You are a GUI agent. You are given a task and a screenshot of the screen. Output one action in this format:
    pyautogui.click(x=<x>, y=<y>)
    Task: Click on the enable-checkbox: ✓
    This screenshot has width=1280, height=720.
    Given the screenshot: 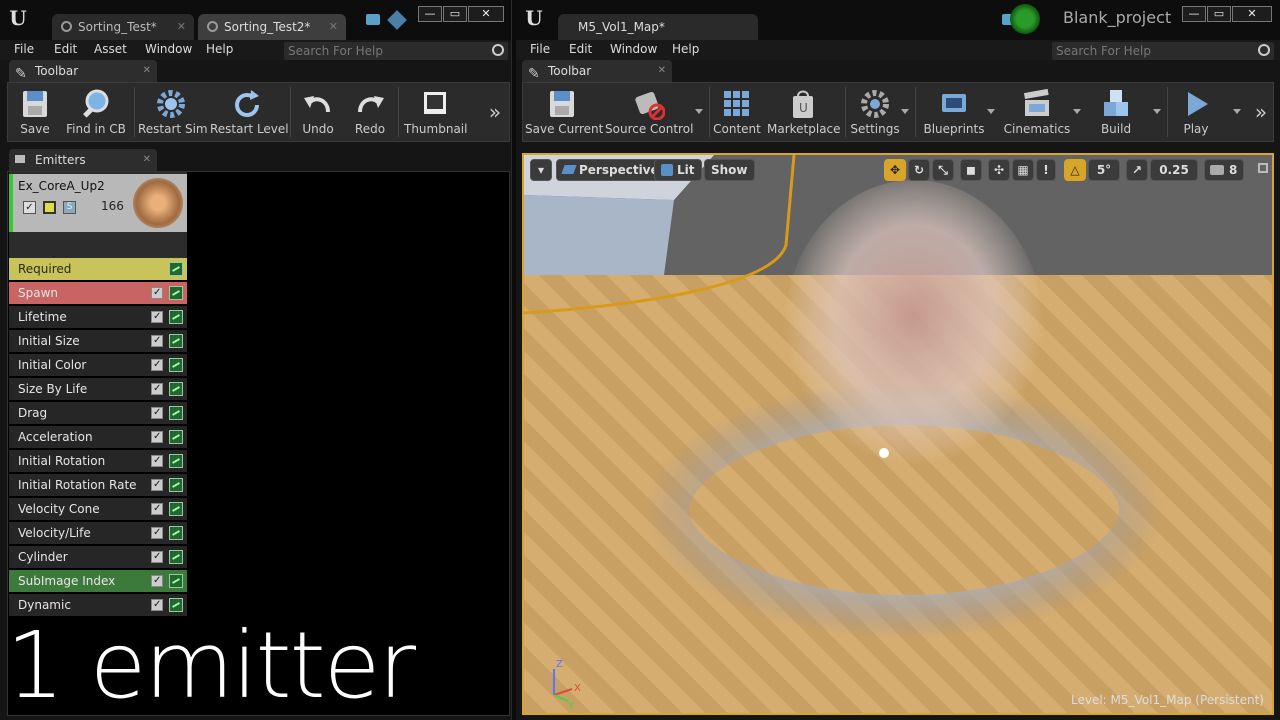 What is the action you would take?
    pyautogui.click(x=29, y=207)
    